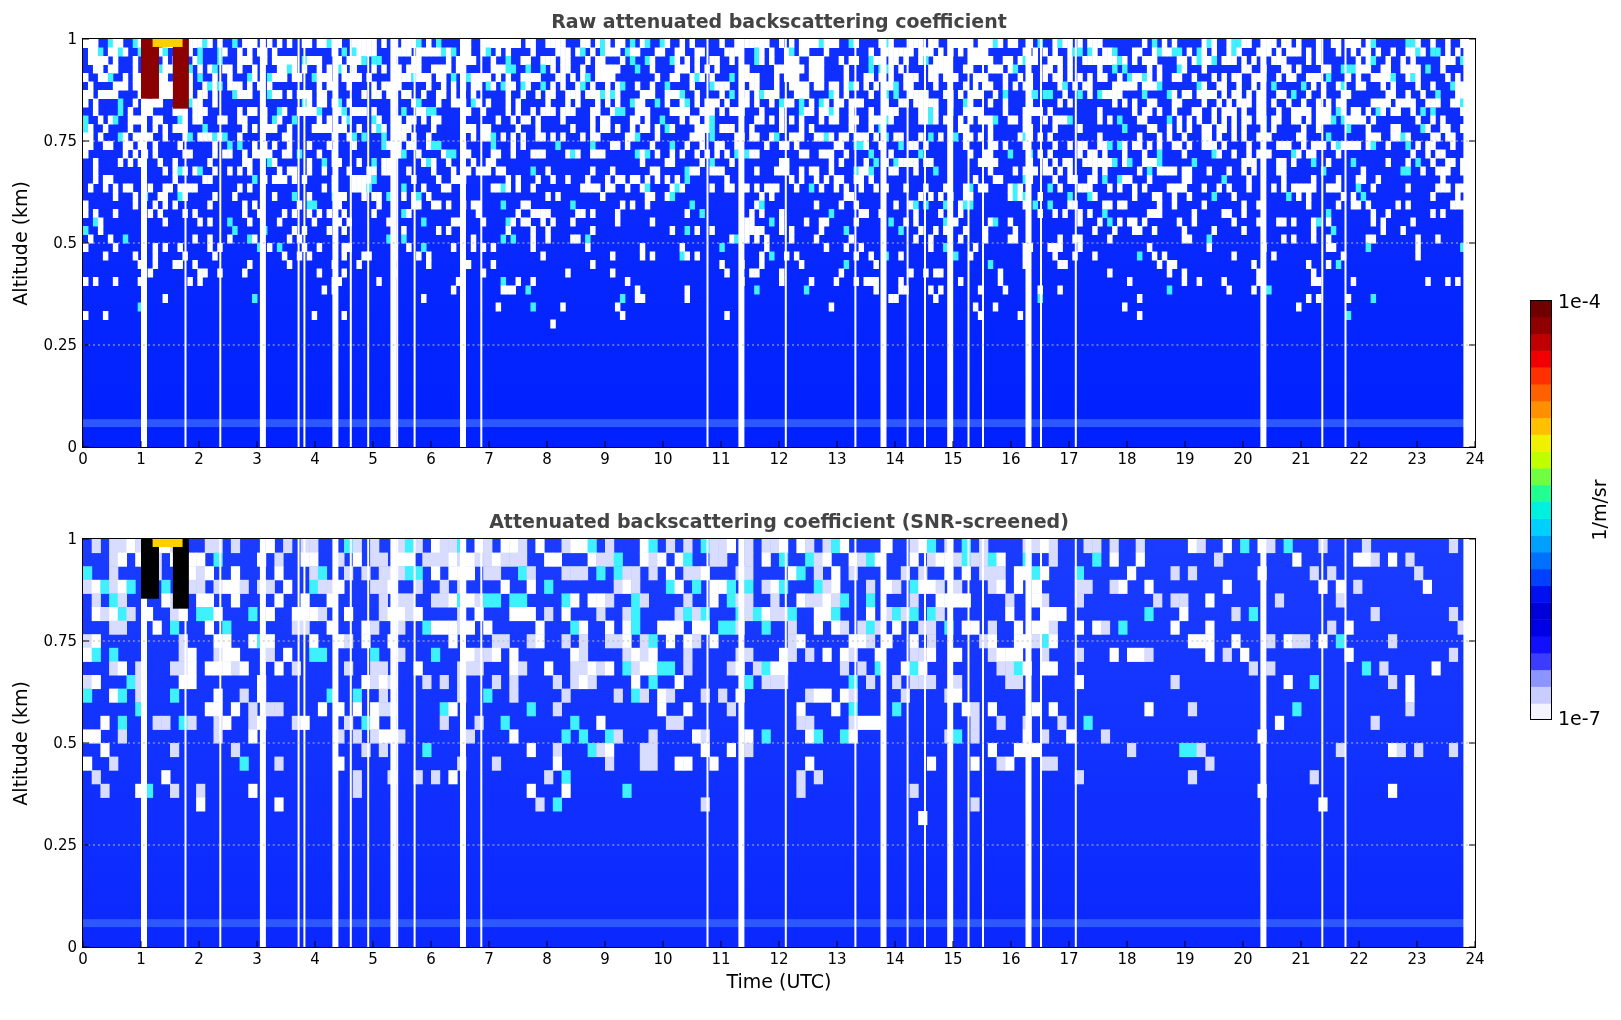 Image resolution: width=1621 pixels, height=1020 pixels. What do you see at coordinates (1599, 510) in the screenshot?
I see `colorbar-label: 1/m/sr` at bounding box center [1599, 510].